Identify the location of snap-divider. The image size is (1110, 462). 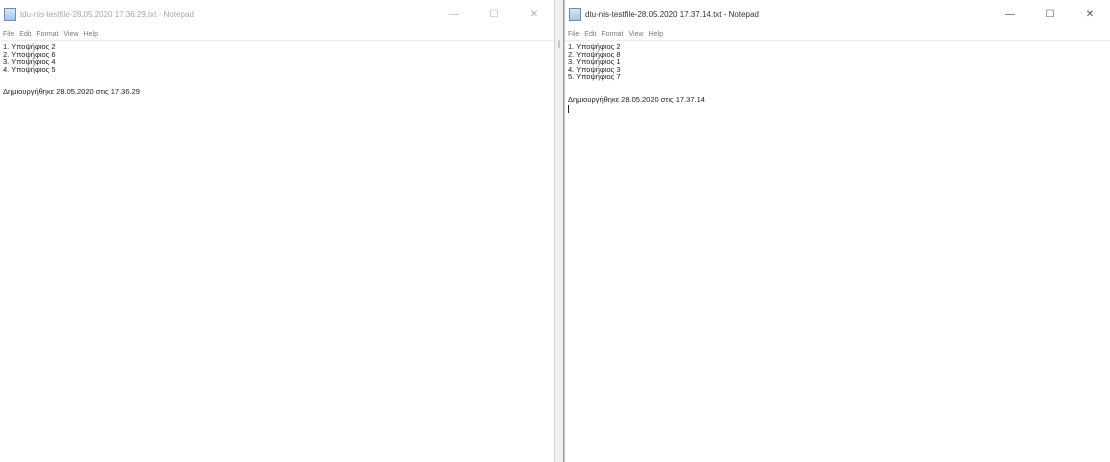
(559, 231).